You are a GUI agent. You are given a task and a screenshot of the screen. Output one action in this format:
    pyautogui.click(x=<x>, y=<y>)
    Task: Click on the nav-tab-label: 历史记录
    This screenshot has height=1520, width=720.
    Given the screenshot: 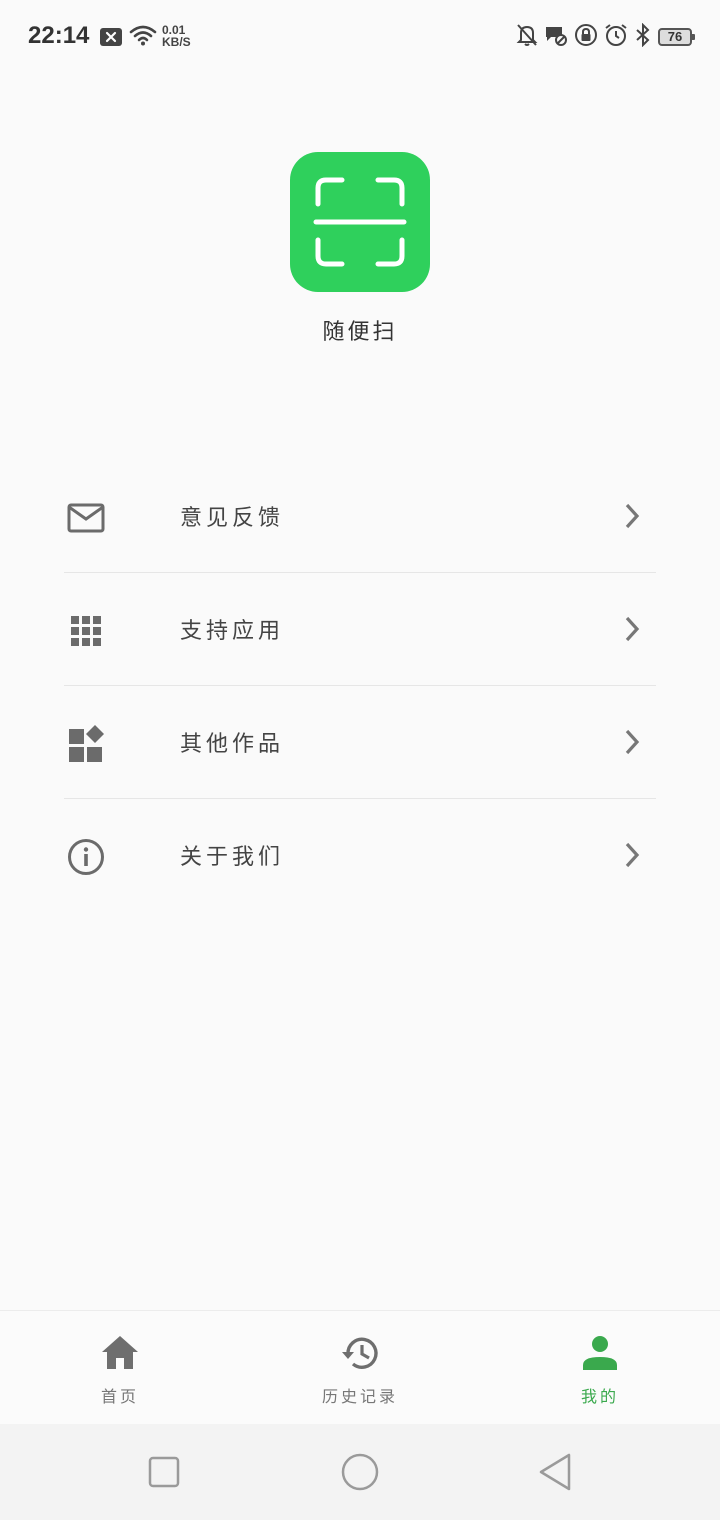 What is the action you would take?
    pyautogui.click(x=359, y=1396)
    